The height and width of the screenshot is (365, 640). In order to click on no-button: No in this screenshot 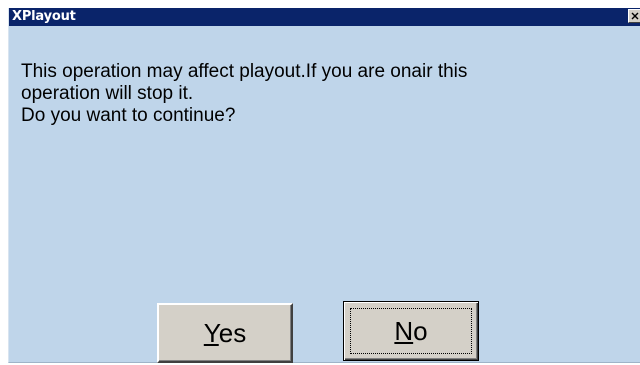, I will do `click(411, 331)`.